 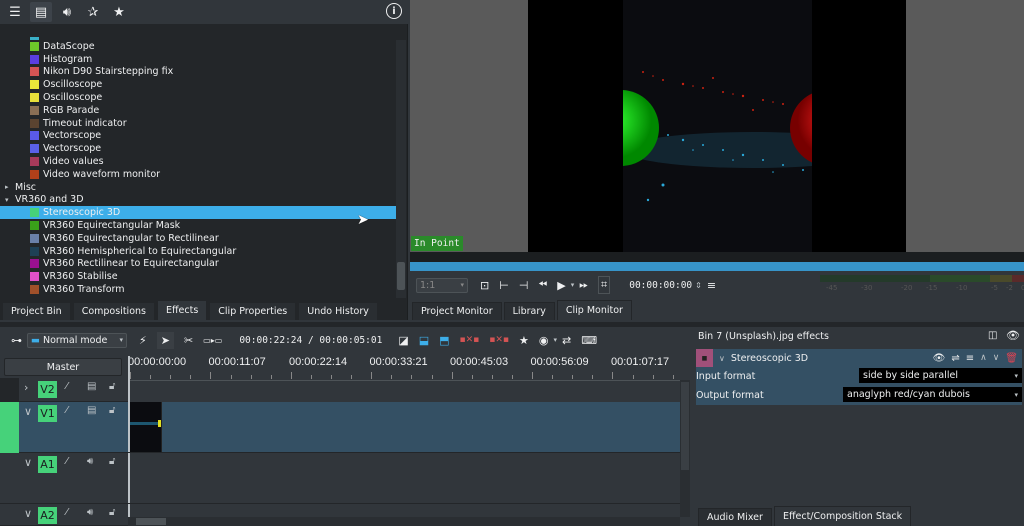 I want to click on tab-audio-mixer: Audio Mixer, so click(x=735, y=517).